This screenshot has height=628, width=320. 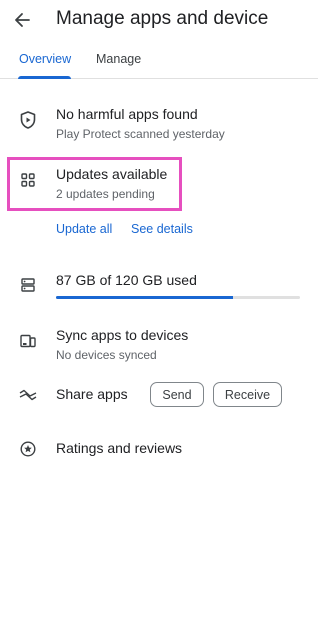 I want to click on storage-progress-fill, so click(x=144, y=297).